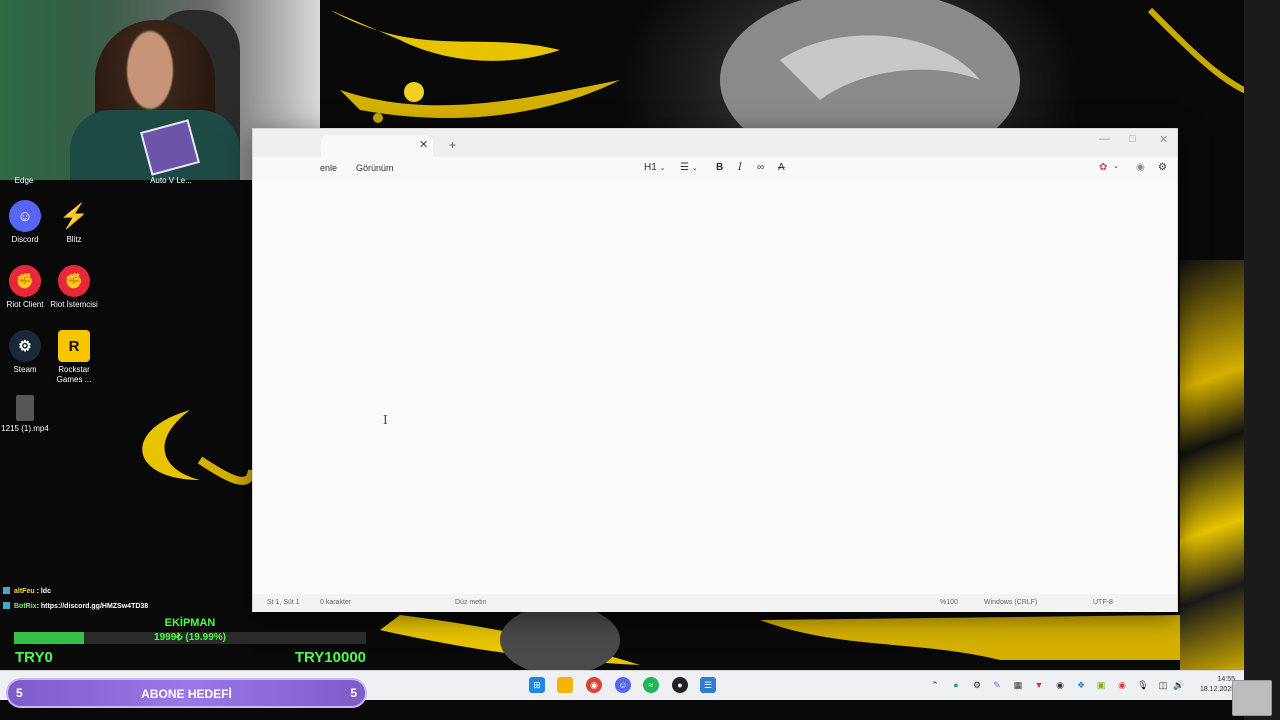 The height and width of the screenshot is (720, 1280). What do you see at coordinates (1217, 689) in the screenshot?
I see `clock-date: 18.12.2025` at bounding box center [1217, 689].